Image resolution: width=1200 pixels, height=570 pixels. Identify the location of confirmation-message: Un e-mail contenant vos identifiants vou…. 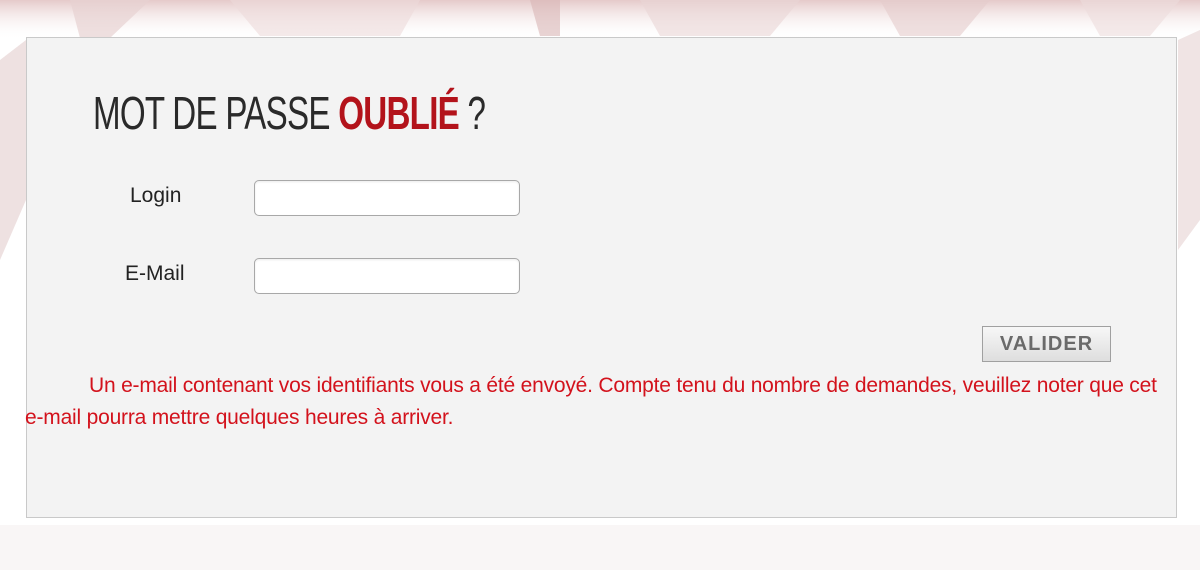
(591, 401).